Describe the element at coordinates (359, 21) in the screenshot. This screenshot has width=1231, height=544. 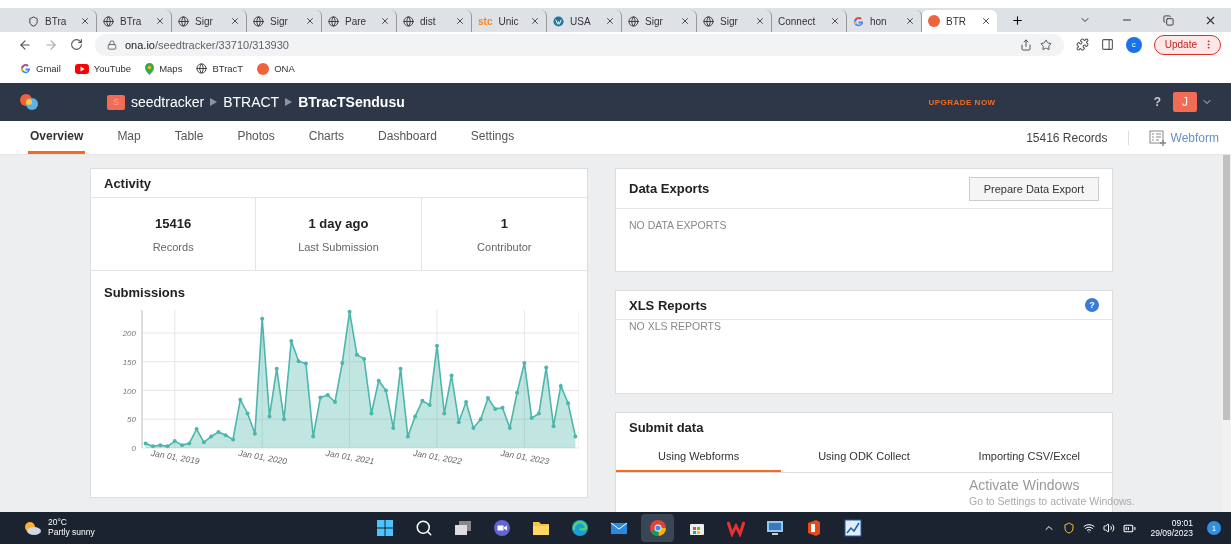
I see `browser-tab: Pare` at that location.